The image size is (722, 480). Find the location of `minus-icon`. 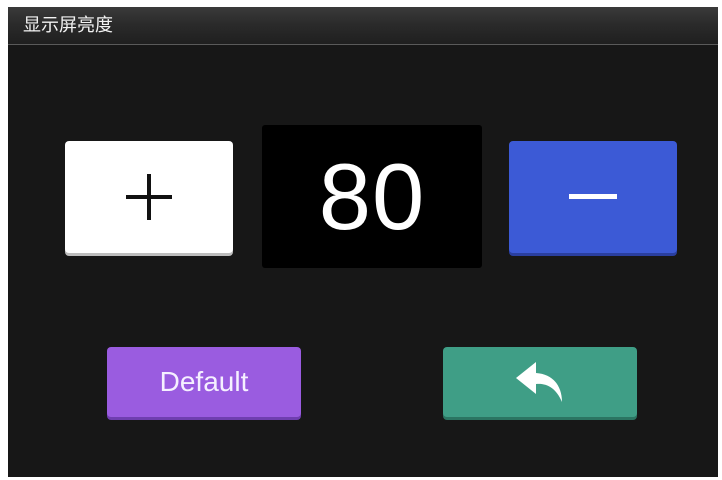

minus-icon is located at coordinates (593, 196).